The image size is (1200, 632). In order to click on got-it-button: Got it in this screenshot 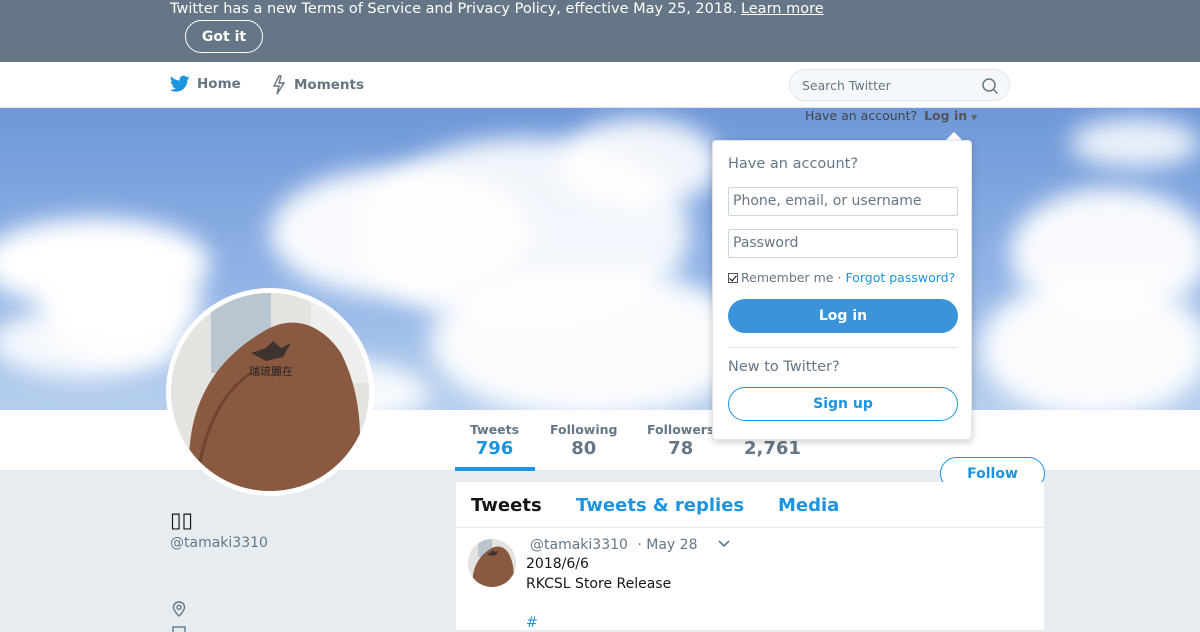, I will do `click(224, 36)`.